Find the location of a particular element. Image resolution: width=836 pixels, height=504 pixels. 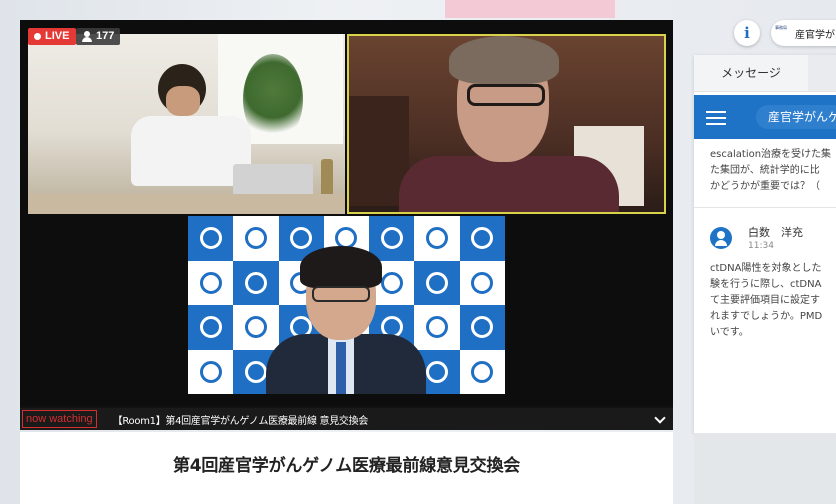

person-icon is located at coordinates (87, 36).